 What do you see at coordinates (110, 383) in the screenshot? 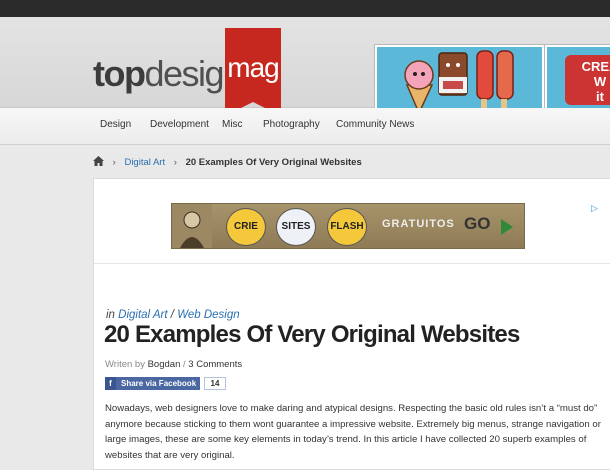
I see `facebook-icon: f` at bounding box center [110, 383].